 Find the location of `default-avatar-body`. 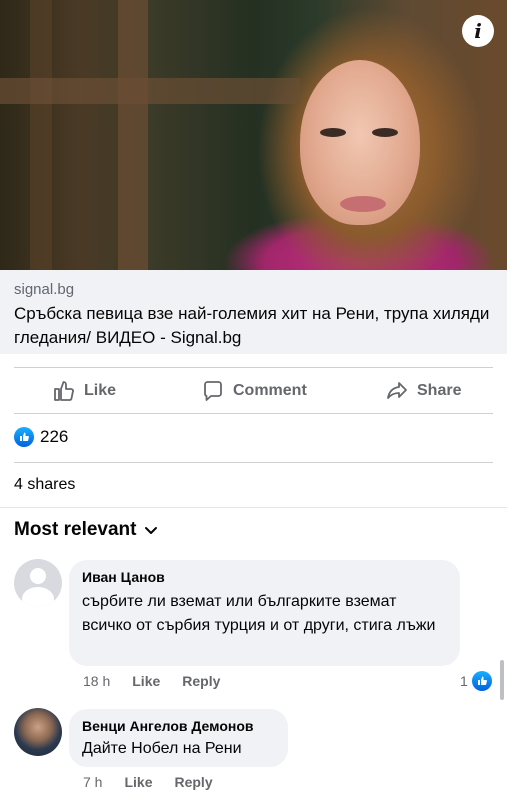

default-avatar-body is located at coordinates (38, 597).